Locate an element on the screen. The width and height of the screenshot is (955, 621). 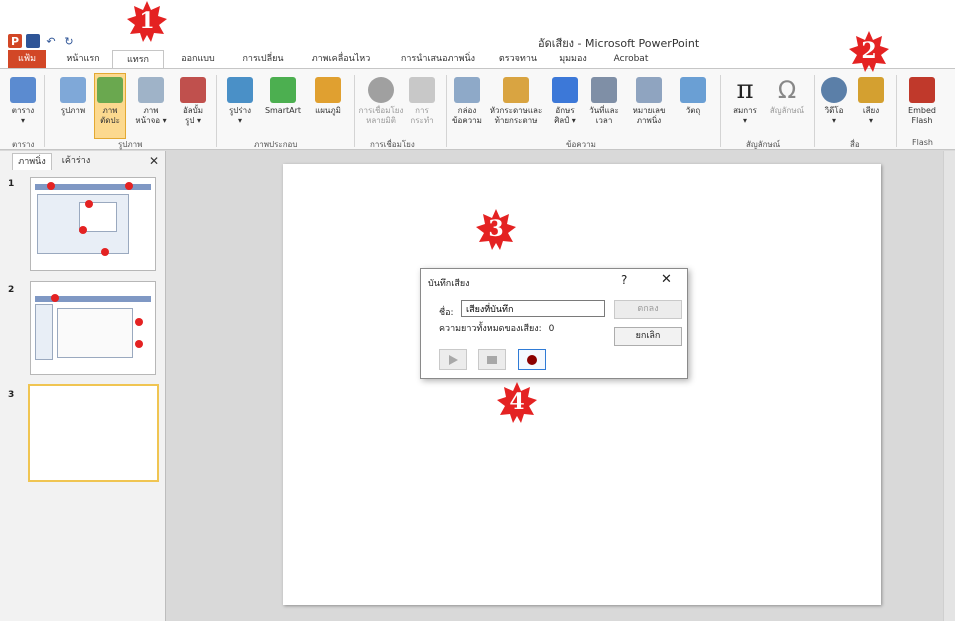
play-icon is located at coordinates (453, 359).